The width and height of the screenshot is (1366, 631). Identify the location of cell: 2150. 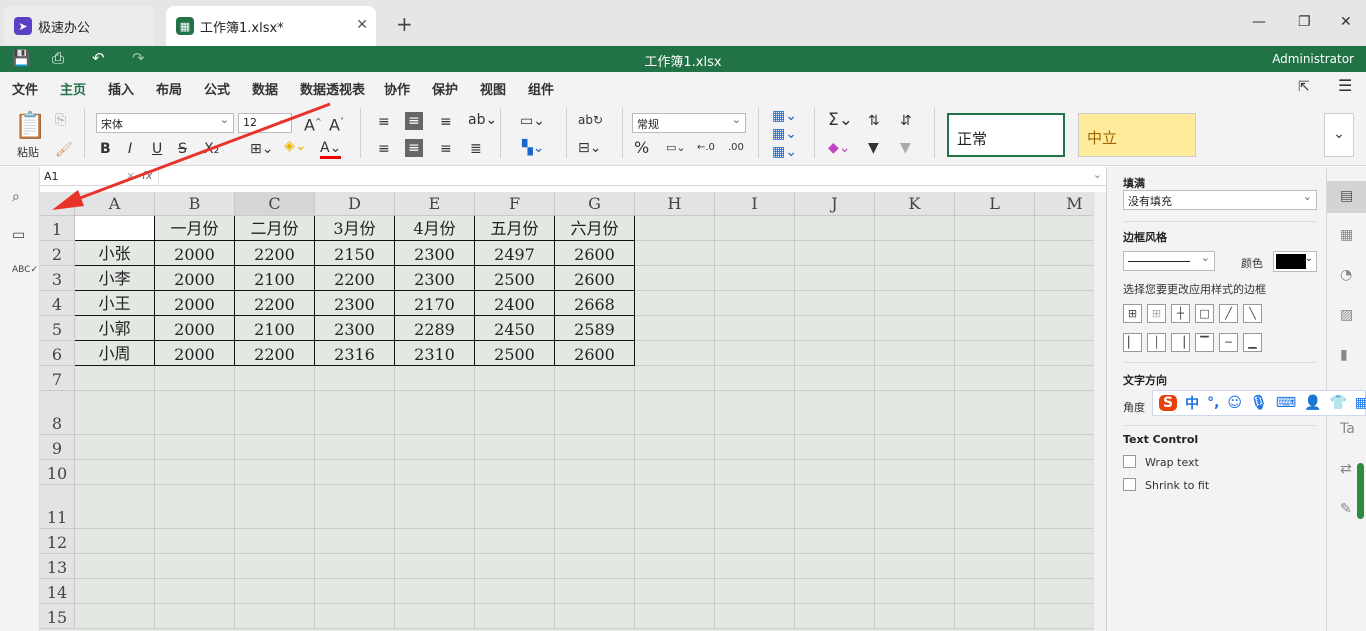
(355, 253).